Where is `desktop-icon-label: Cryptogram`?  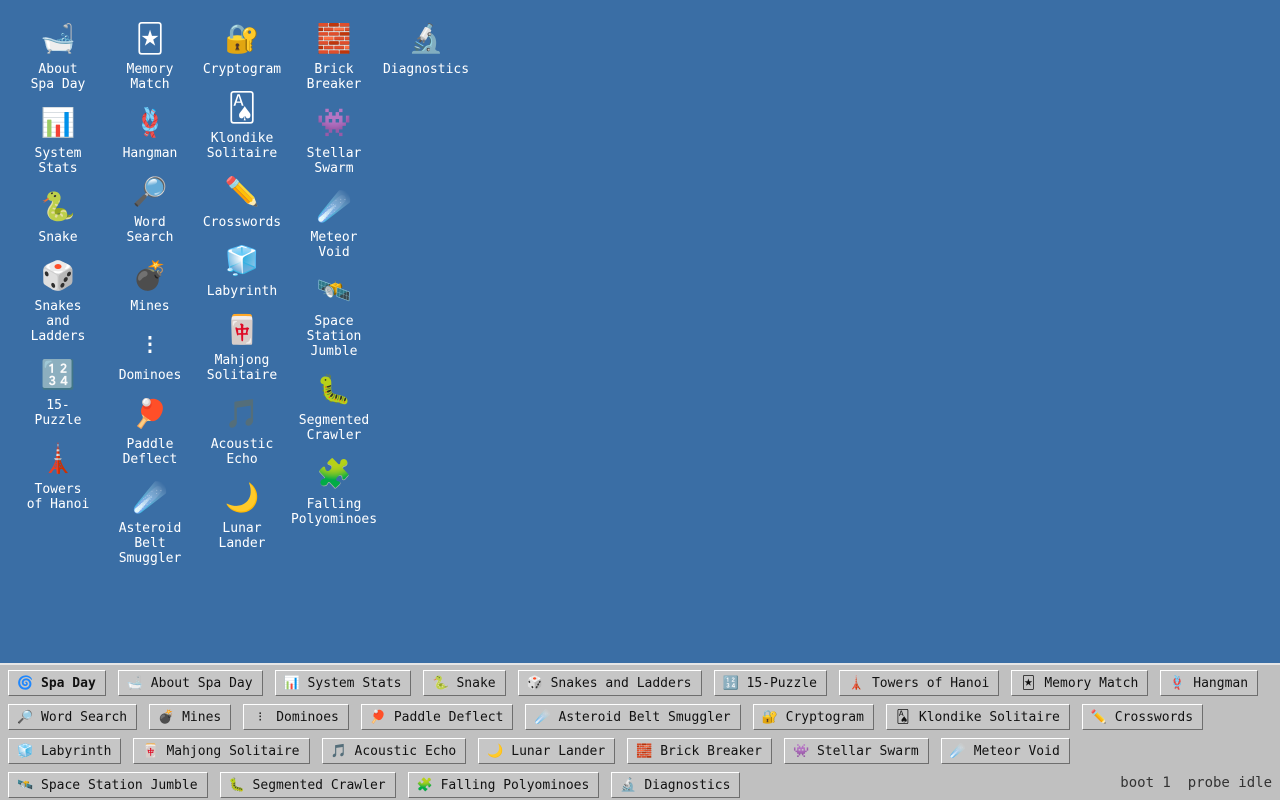 desktop-icon-label: Cryptogram is located at coordinates (242, 69).